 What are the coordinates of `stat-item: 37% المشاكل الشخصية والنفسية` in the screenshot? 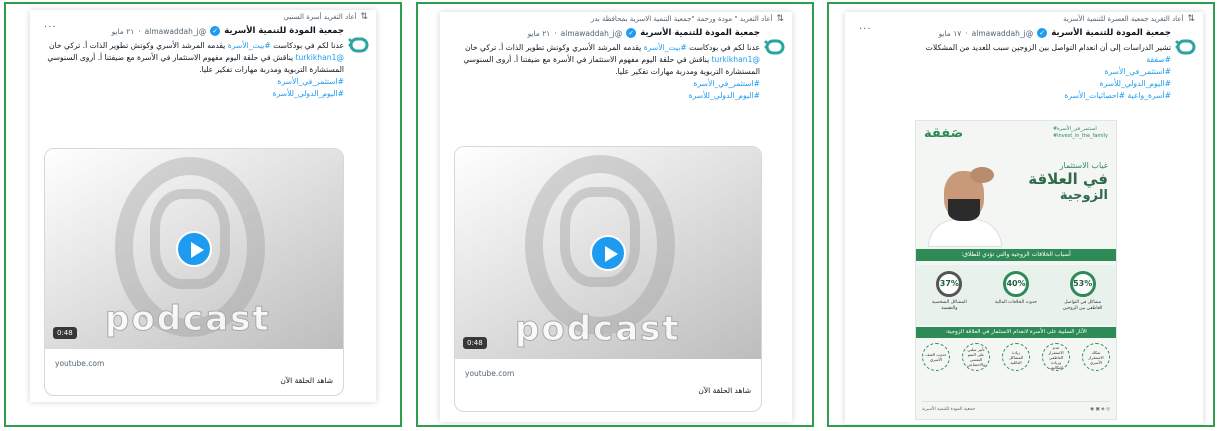 It's located at (949, 291).